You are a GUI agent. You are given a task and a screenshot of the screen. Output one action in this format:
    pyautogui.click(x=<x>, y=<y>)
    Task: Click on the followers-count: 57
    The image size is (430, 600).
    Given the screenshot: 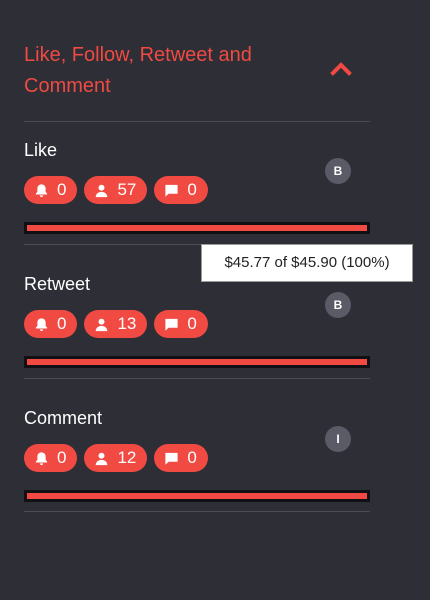 What is the action you would take?
    pyautogui.click(x=127, y=189)
    